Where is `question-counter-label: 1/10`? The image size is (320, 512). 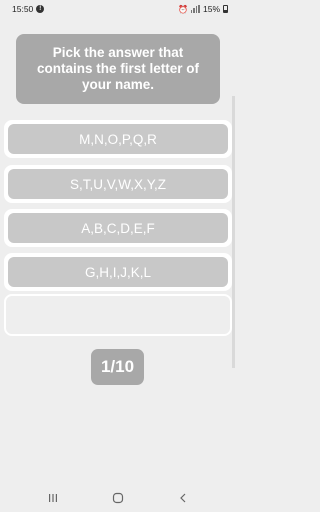
question-counter-label: 1/10 is located at coordinates (117, 366).